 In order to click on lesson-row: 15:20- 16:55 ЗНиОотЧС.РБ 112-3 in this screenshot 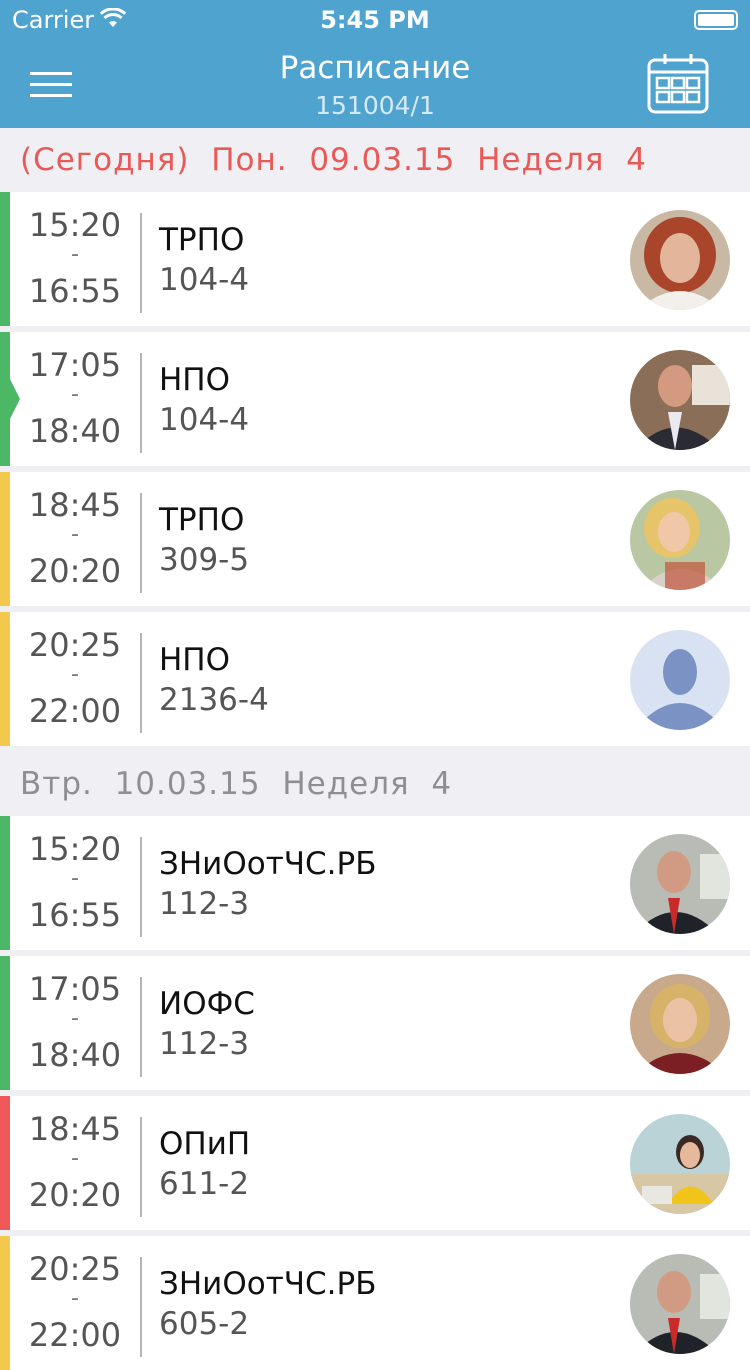, I will do `click(375, 883)`.